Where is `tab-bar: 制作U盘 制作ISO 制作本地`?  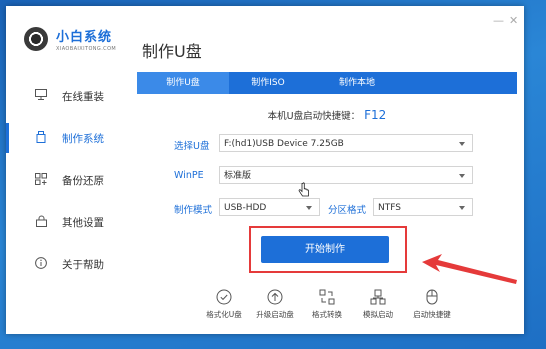
tab-bar: 制作U盘 制作ISO 制作本地 is located at coordinates (327, 83).